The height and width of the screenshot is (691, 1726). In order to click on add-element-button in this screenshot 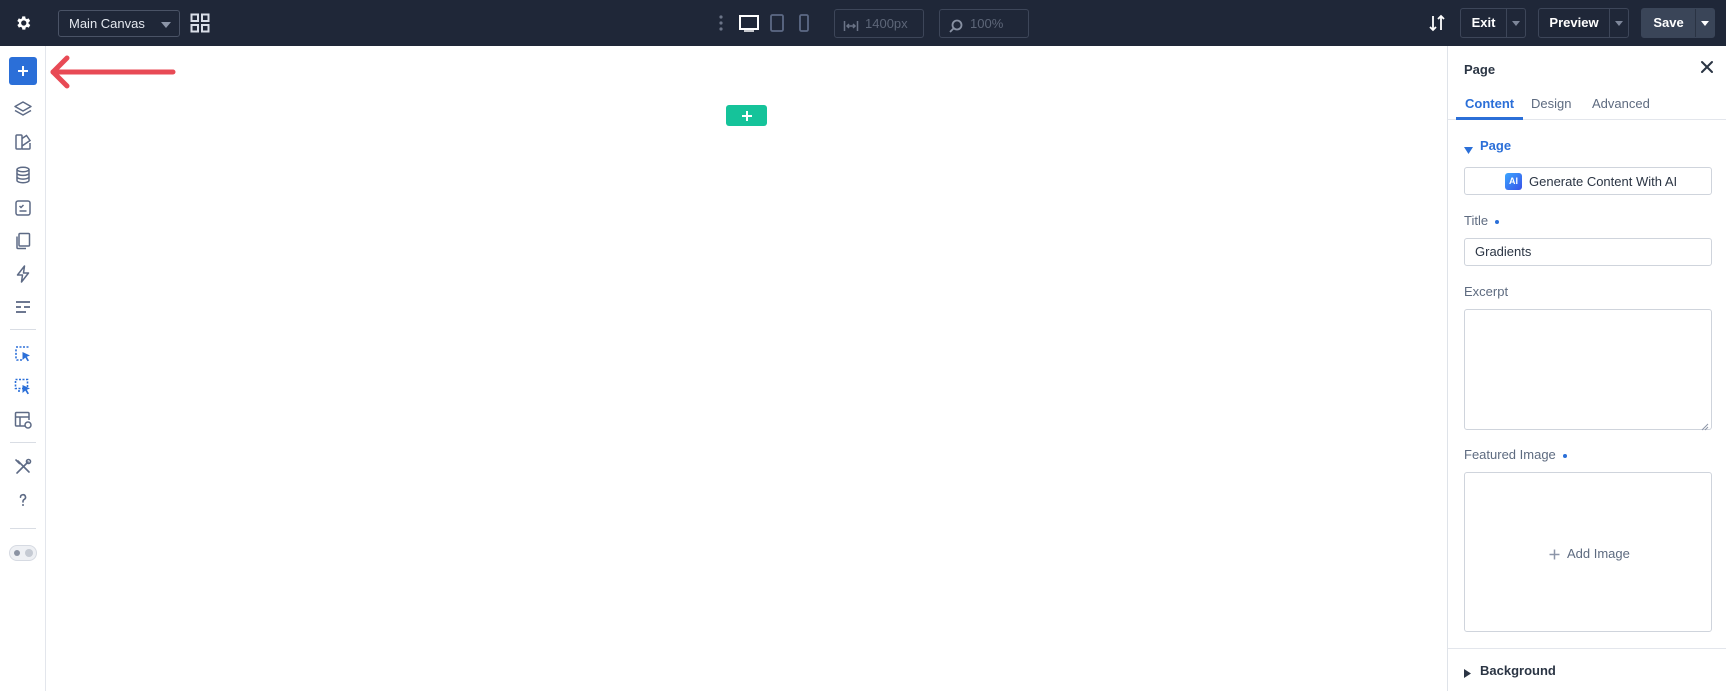, I will do `click(23, 71)`.